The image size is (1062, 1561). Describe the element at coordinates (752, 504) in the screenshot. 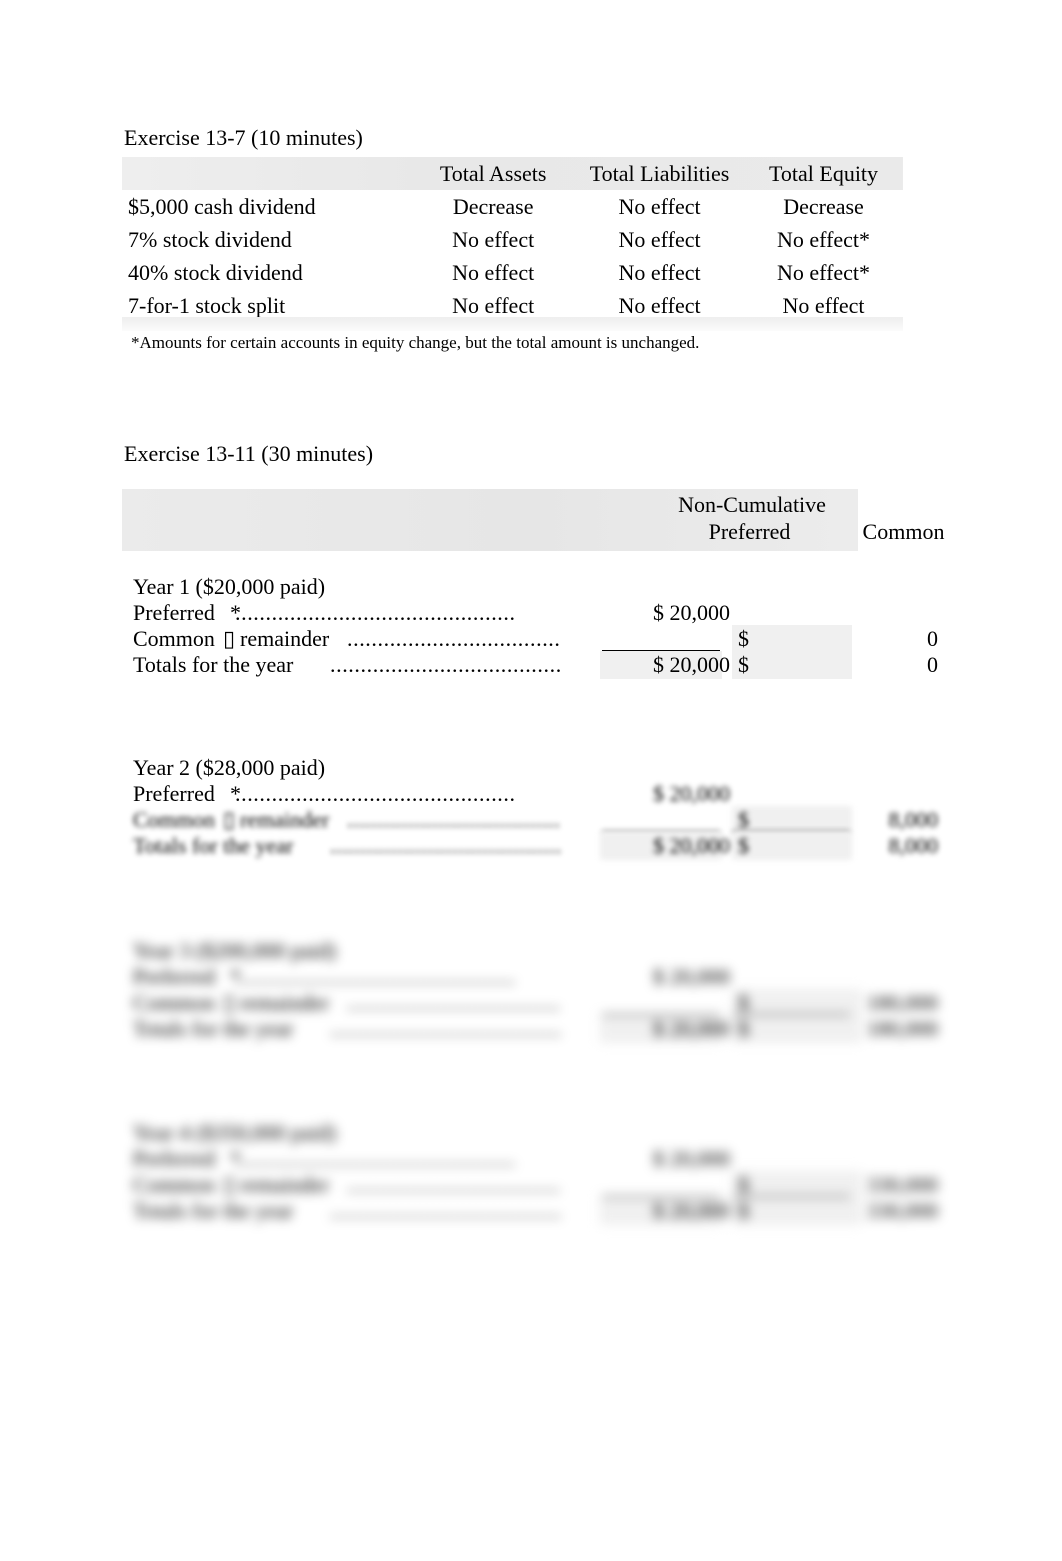

I see `column-group-header-non-cumulative: Non-Cumulative` at that location.